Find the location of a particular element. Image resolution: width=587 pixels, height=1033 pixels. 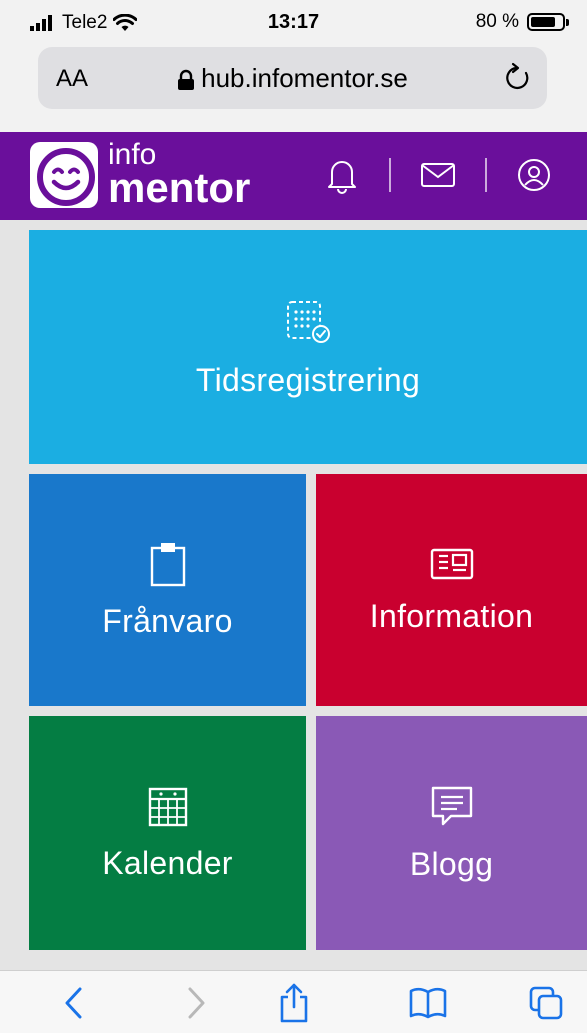

reload-icon is located at coordinates (517, 76).